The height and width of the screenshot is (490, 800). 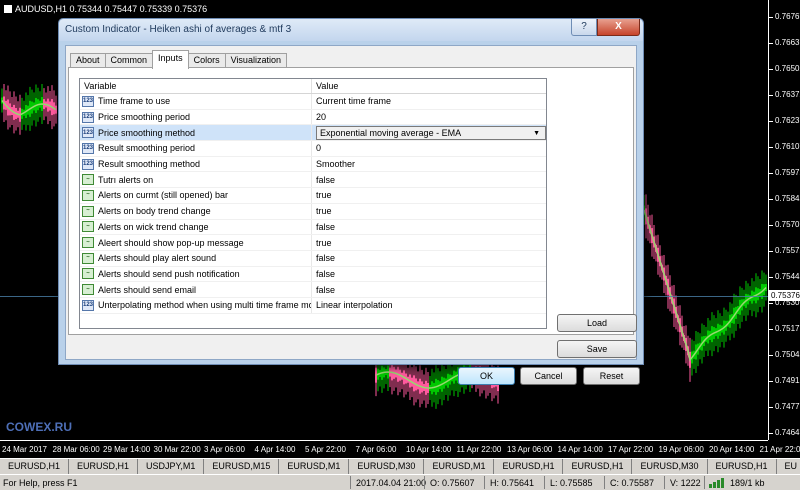 What do you see at coordinates (196, 211) in the screenshot?
I see `input-name-cell: ~ Alerts on body trend change` at bounding box center [196, 211].